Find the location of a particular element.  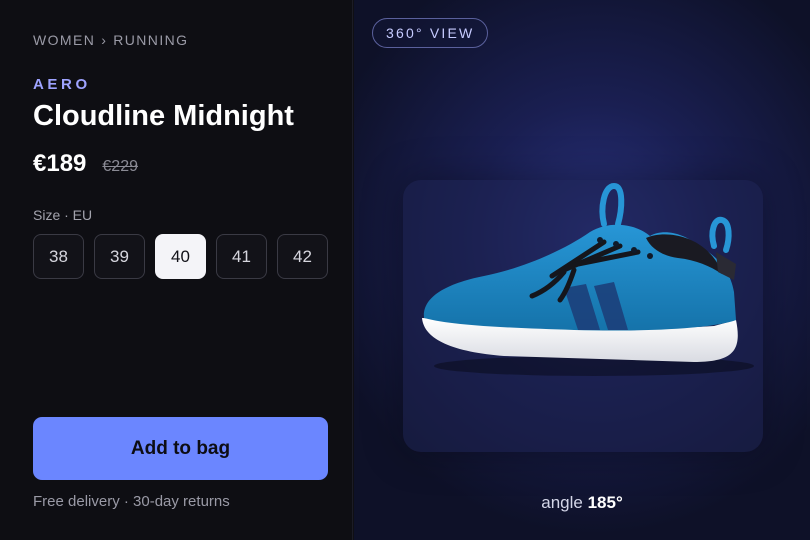

angle-readout: angle 185° is located at coordinates (582, 503).